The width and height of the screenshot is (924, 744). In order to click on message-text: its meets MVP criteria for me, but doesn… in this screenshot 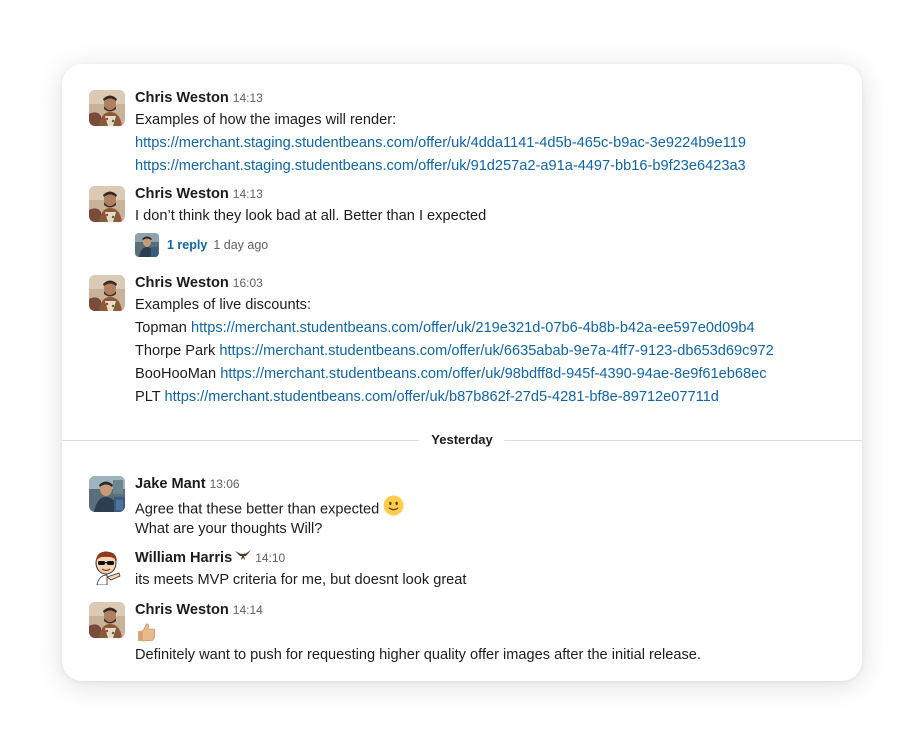, I will do `click(301, 580)`.